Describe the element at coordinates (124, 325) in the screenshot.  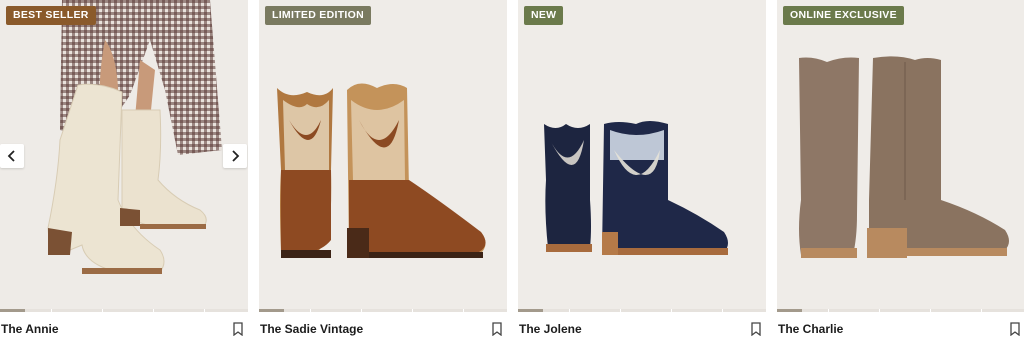
I see `product-caption: The Annie` at that location.